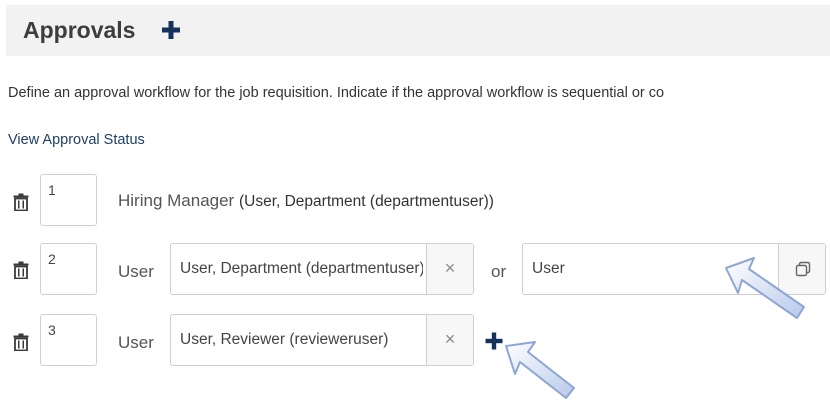 This screenshot has width=830, height=402. Describe the element at coordinates (171, 30) in the screenshot. I see `add-approval-plus-icon` at that location.